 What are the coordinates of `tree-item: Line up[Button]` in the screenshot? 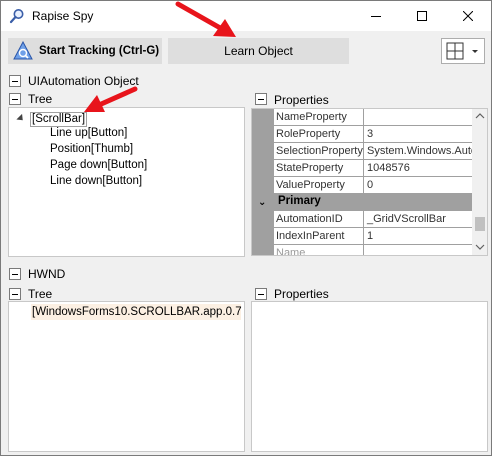 It's located at (88, 133).